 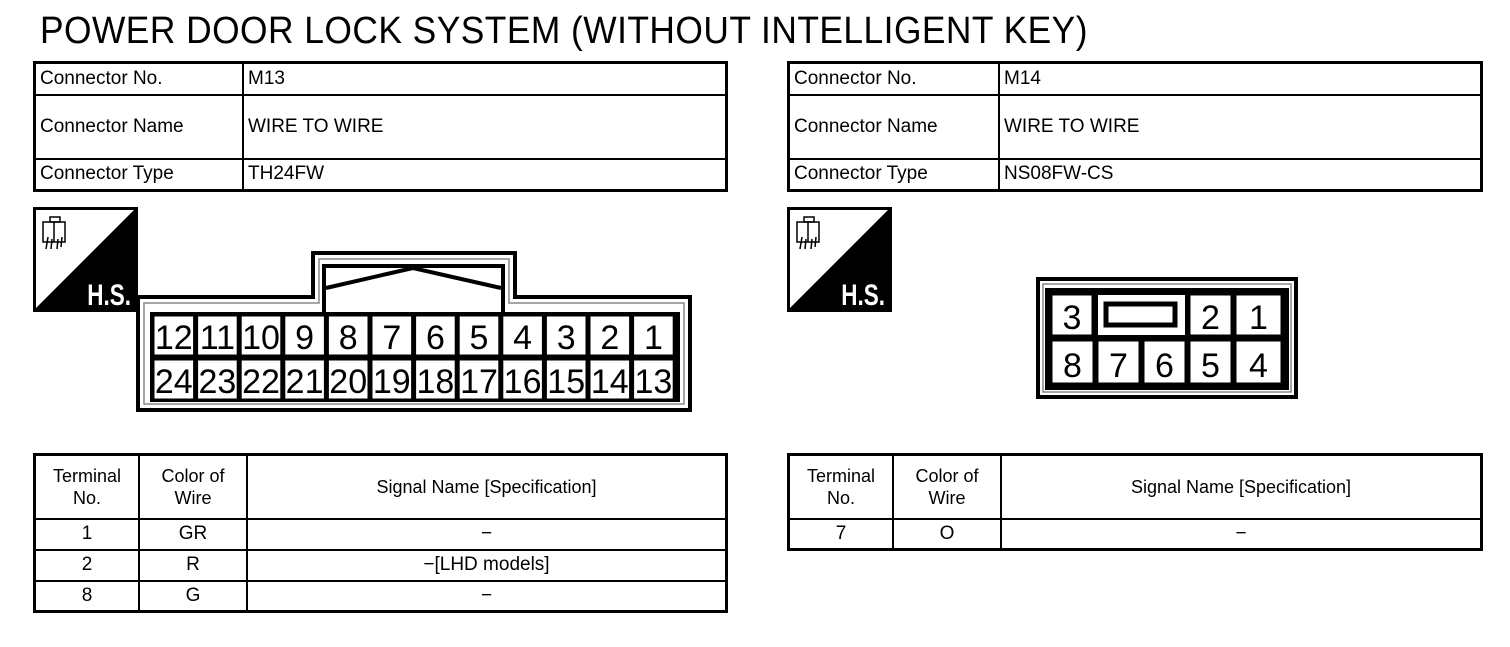 What do you see at coordinates (435, 382) in the screenshot?
I see `pin-number: 18` at bounding box center [435, 382].